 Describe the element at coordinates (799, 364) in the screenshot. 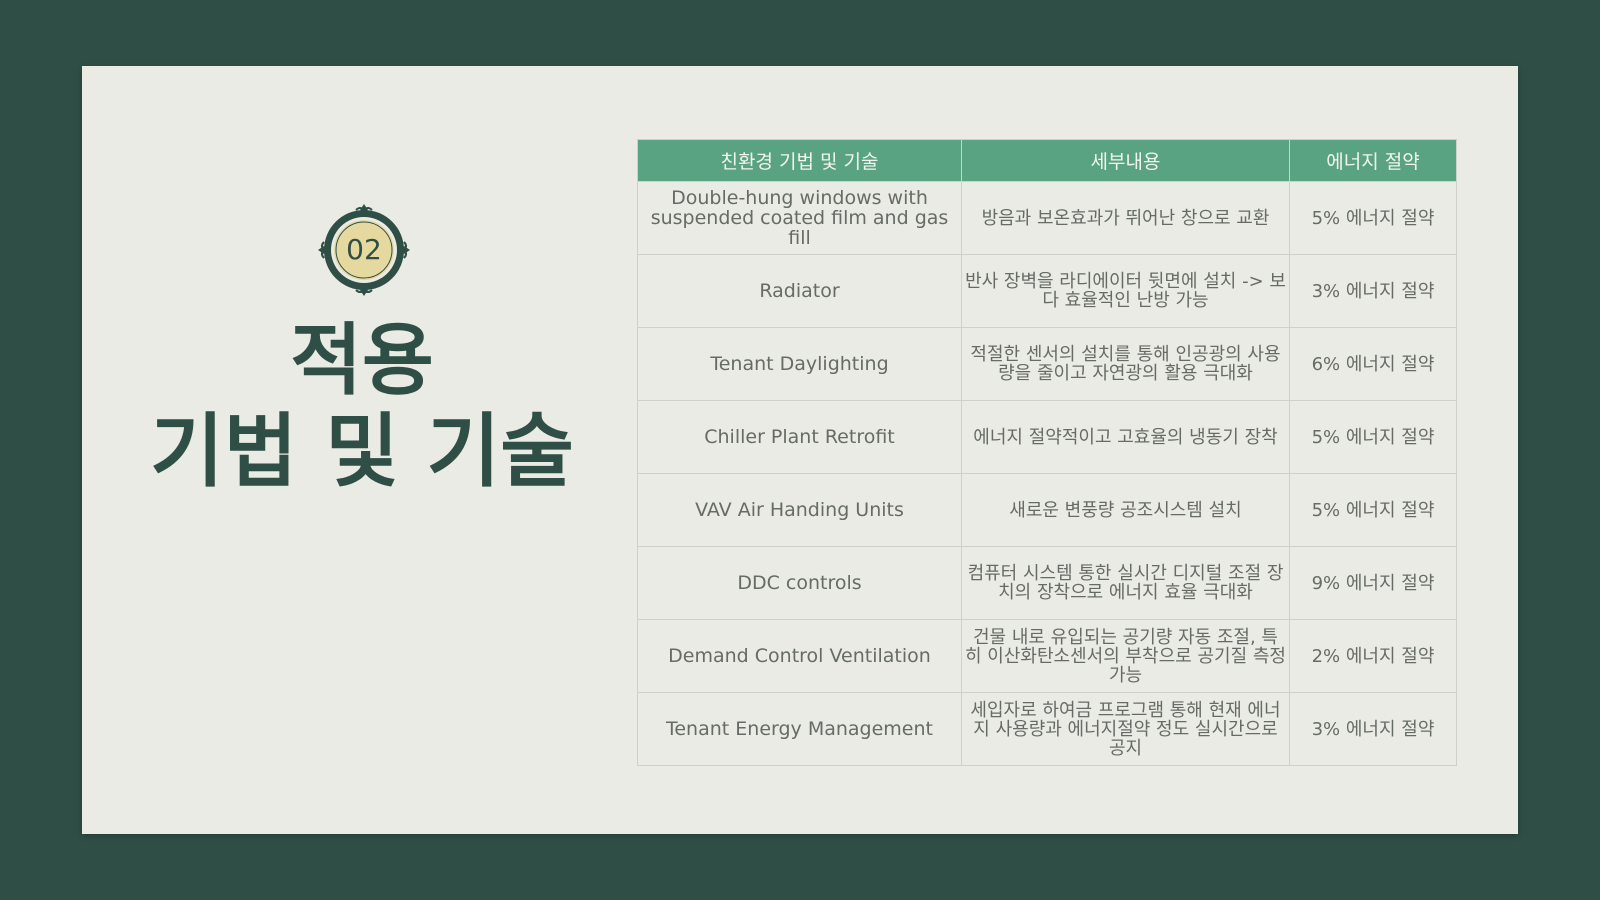

I see `technology-cell: Tenant Daylighting` at that location.